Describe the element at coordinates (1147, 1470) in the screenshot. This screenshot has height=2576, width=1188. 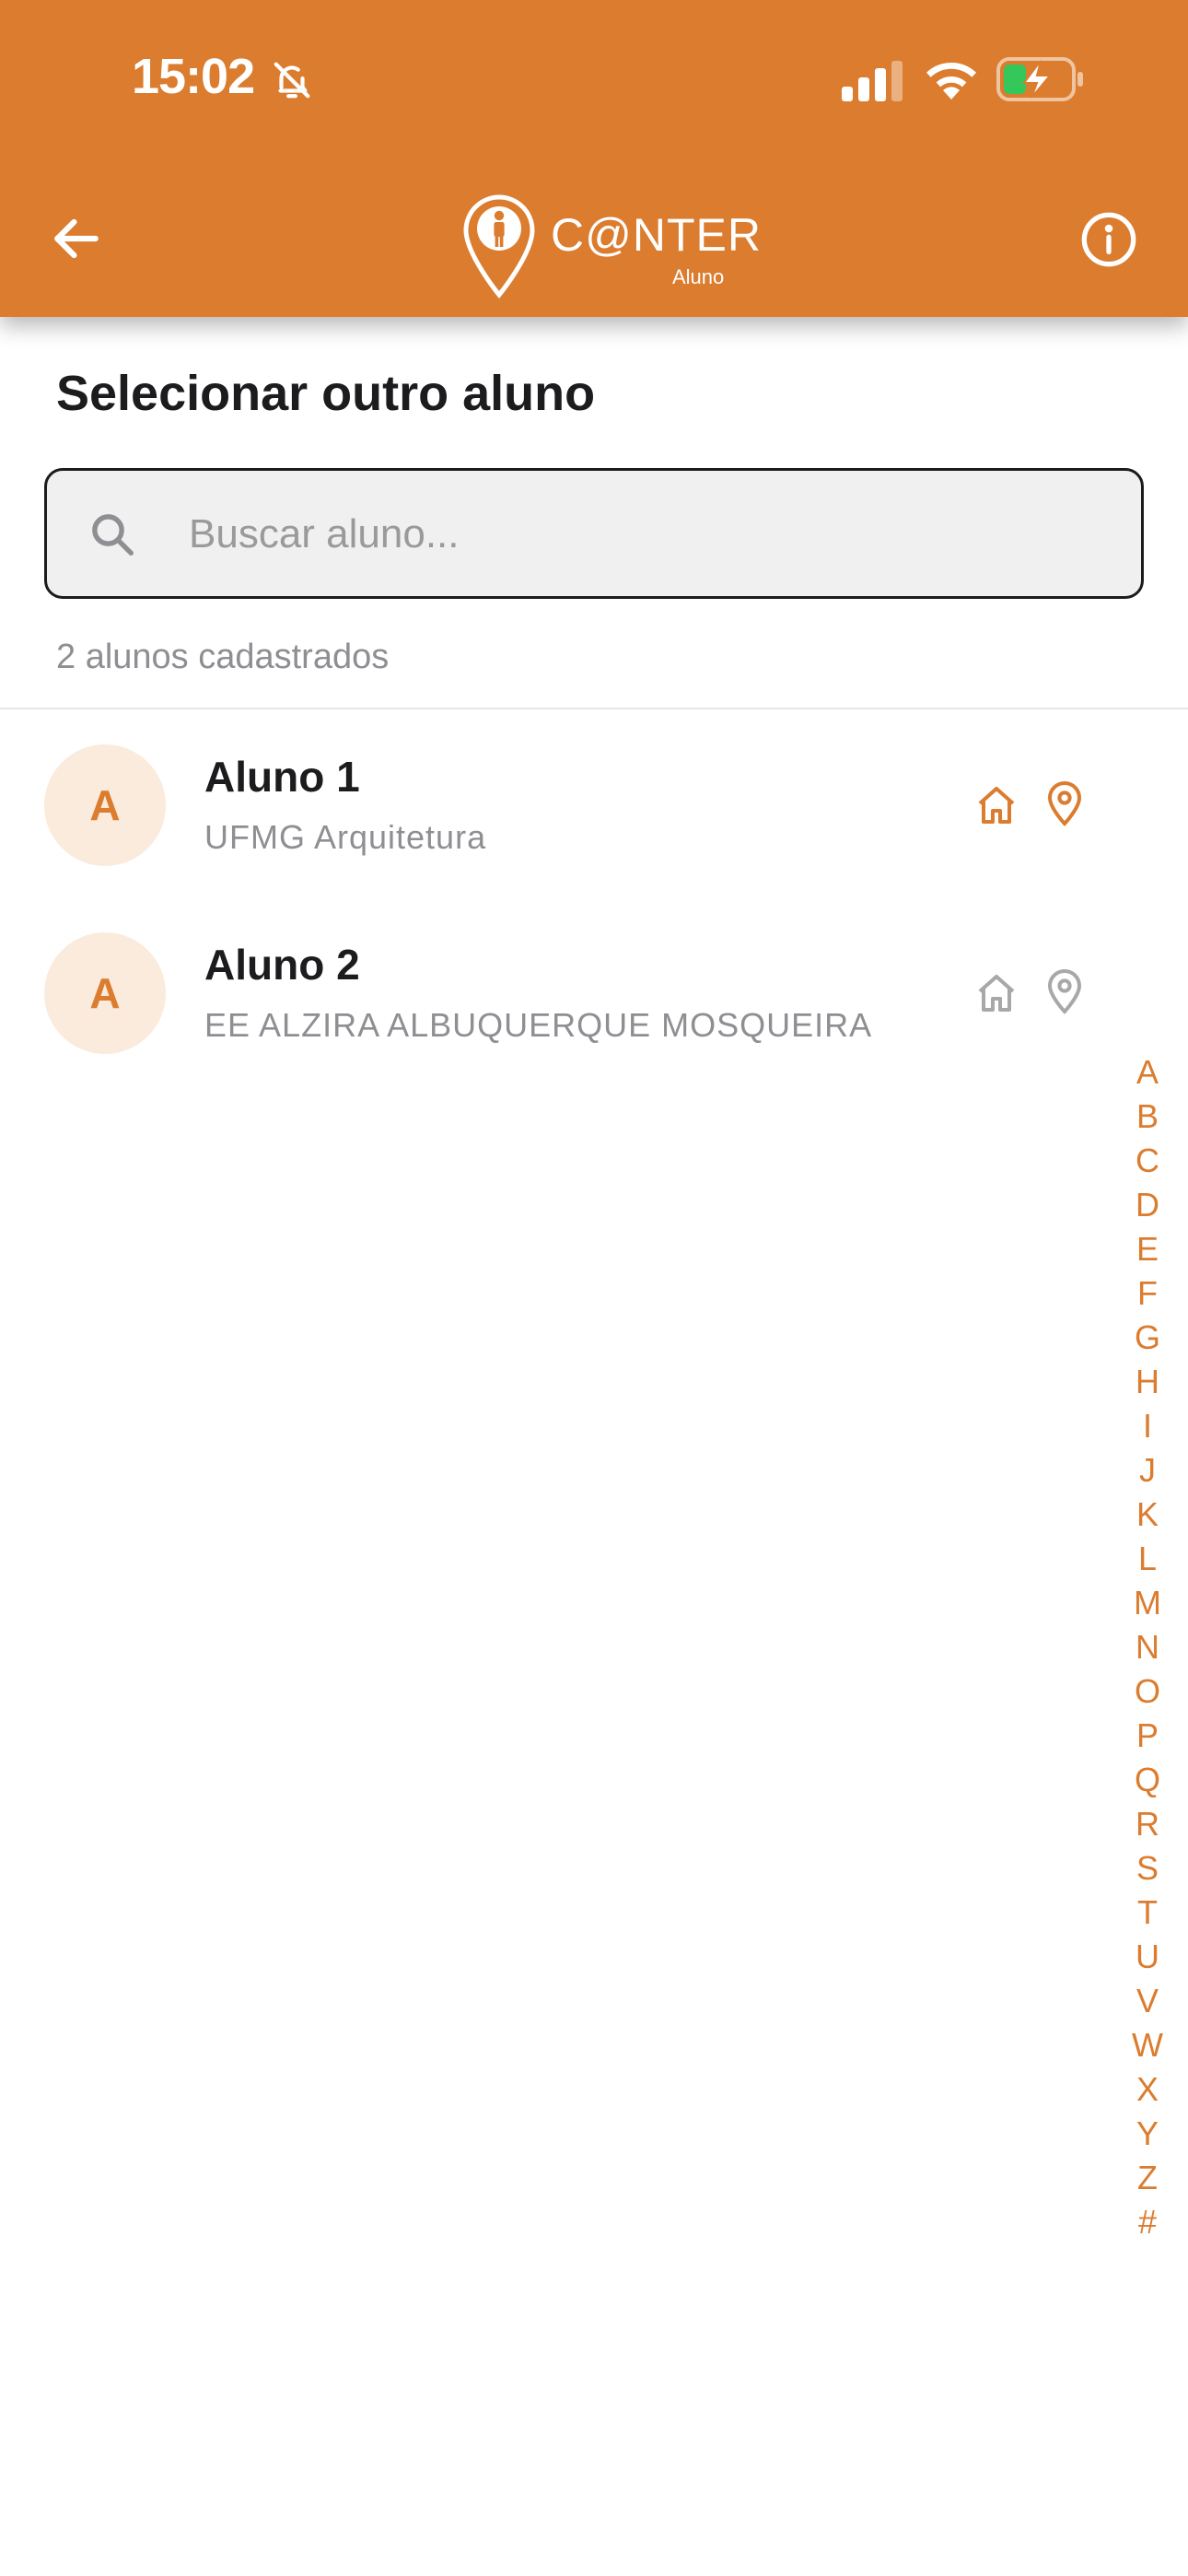
I see `alphabet-index-letter: J` at that location.